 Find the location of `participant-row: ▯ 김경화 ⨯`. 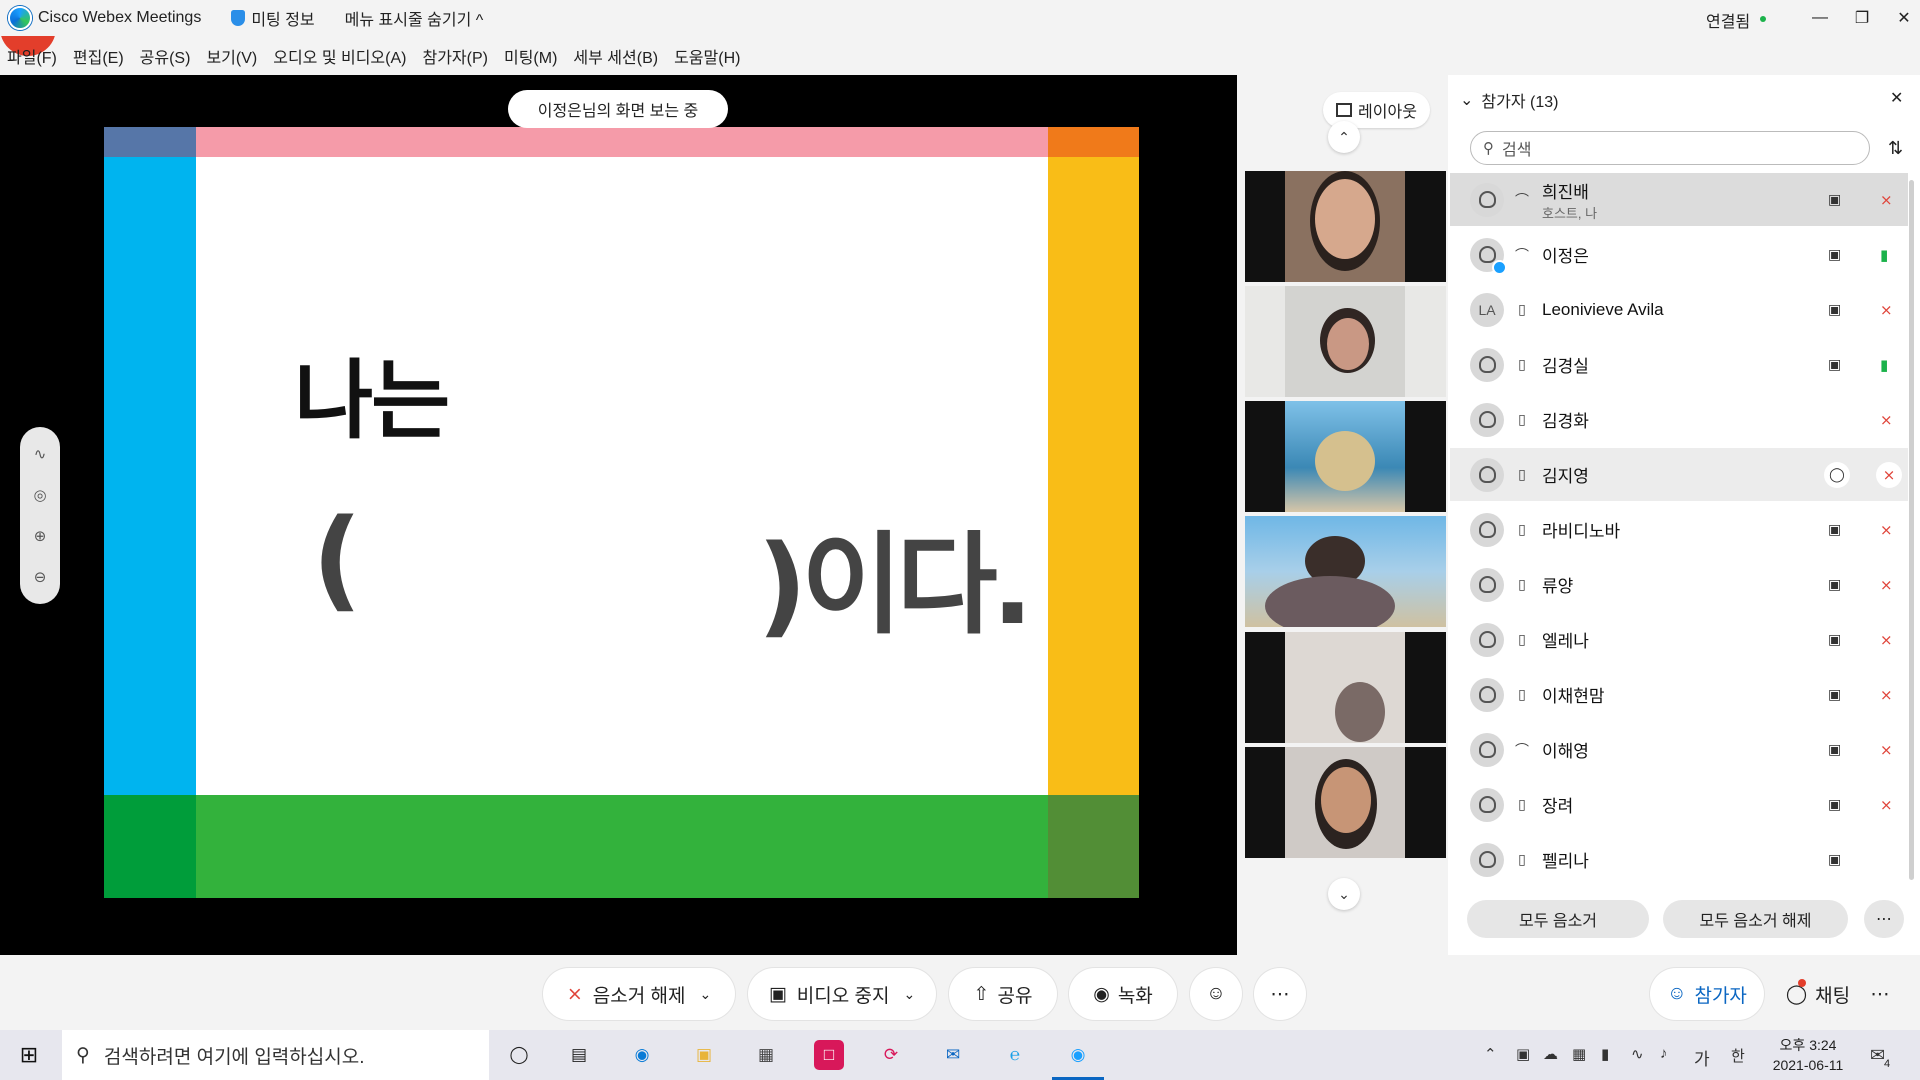

participant-row: ▯ 김경화 ⨯ is located at coordinates (1679, 419).